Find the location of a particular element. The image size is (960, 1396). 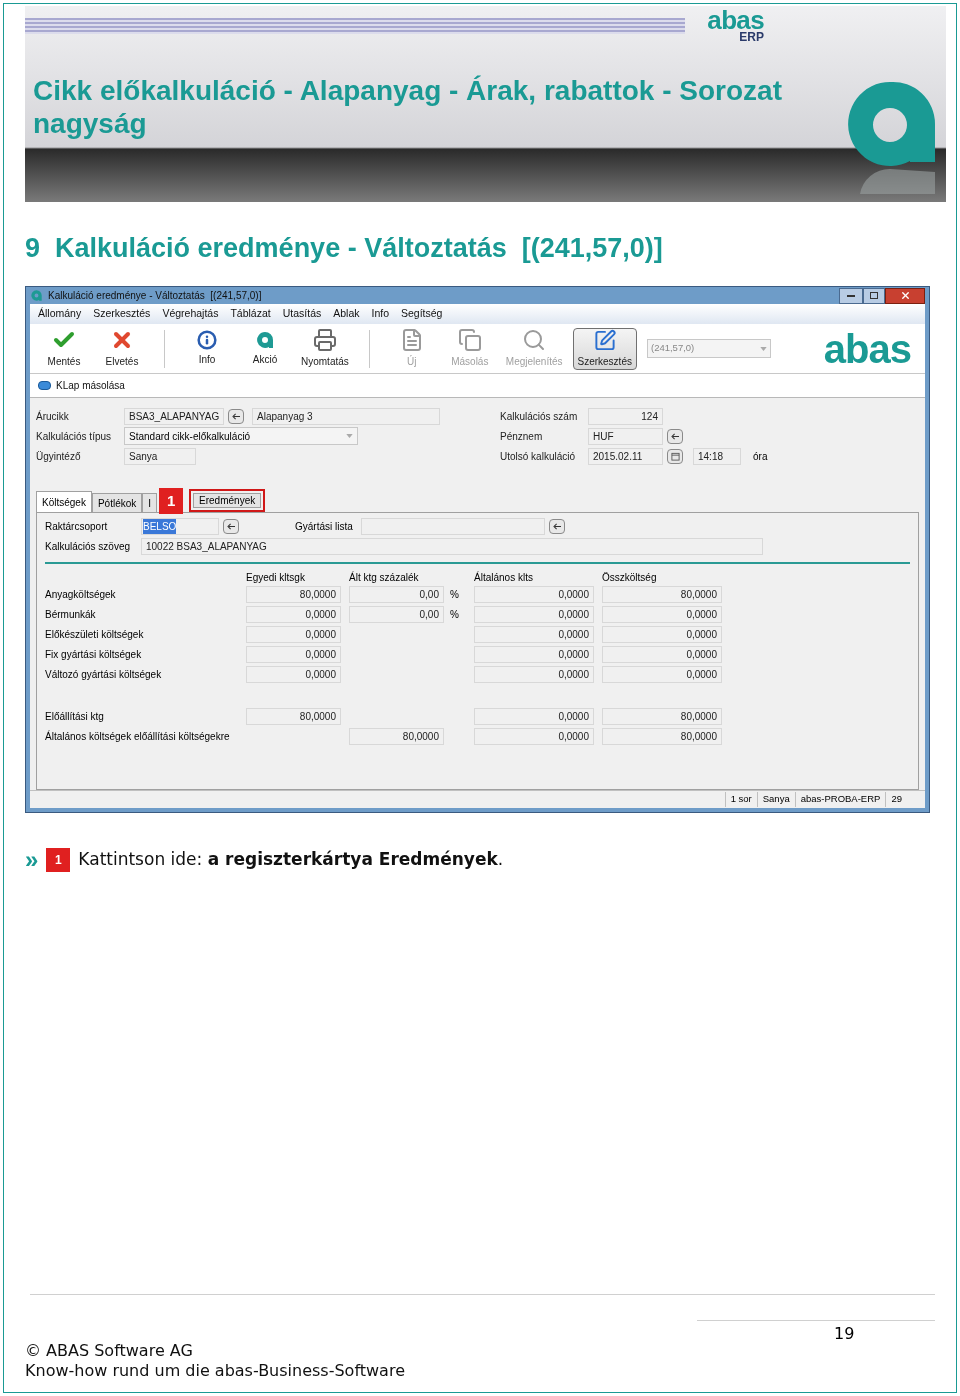

toolbar-button: Nyomtatás is located at coordinates (325, 348).